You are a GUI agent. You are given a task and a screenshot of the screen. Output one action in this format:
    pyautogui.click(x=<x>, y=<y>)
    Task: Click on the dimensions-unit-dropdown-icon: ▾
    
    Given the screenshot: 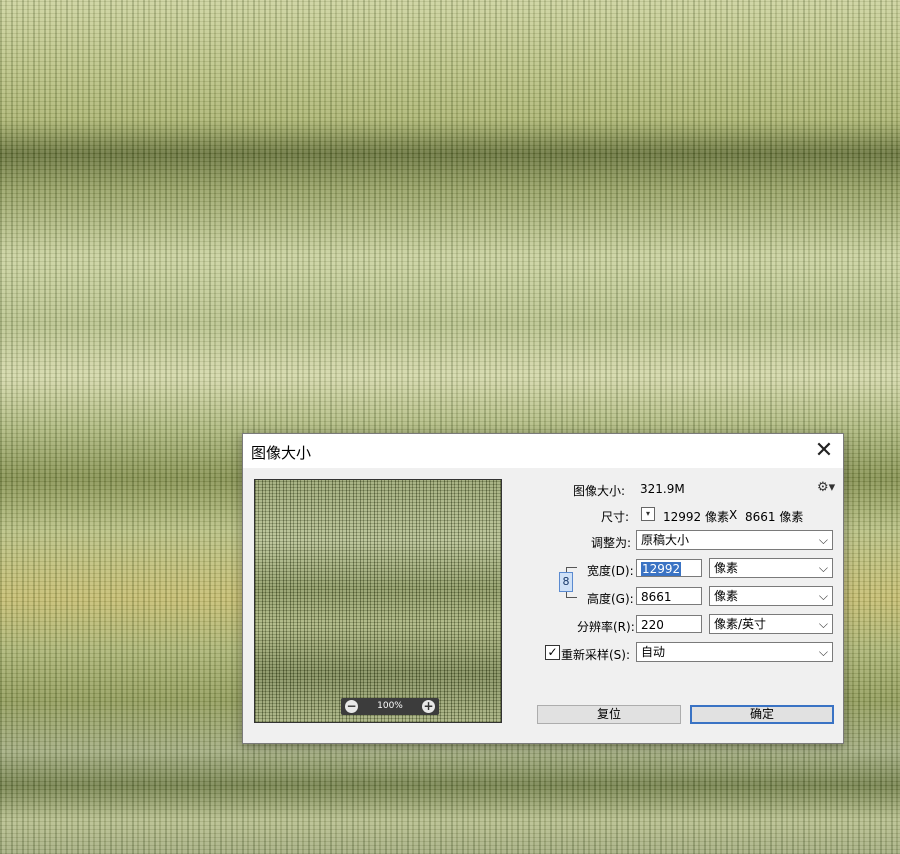 What is the action you would take?
    pyautogui.click(x=648, y=514)
    